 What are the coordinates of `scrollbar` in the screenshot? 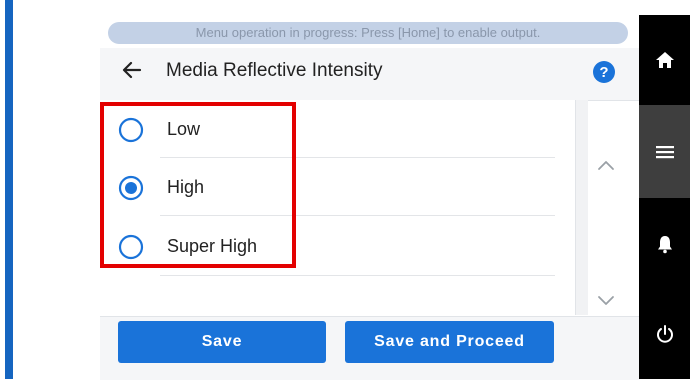 It's located at (581, 207).